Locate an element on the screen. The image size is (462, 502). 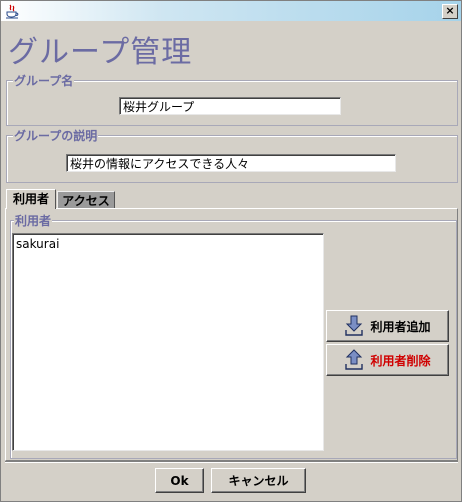
users-legend: 利用者 is located at coordinates (33, 220).